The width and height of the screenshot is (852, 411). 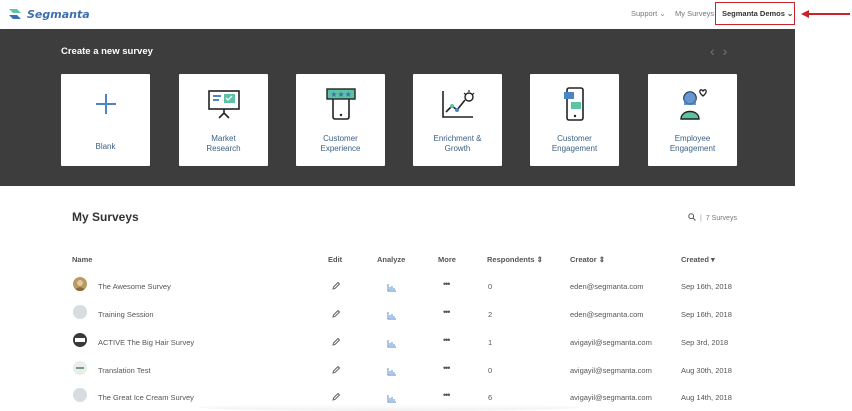 What do you see at coordinates (692, 143) in the screenshot?
I see `template-label: Employee Engagement` at bounding box center [692, 143].